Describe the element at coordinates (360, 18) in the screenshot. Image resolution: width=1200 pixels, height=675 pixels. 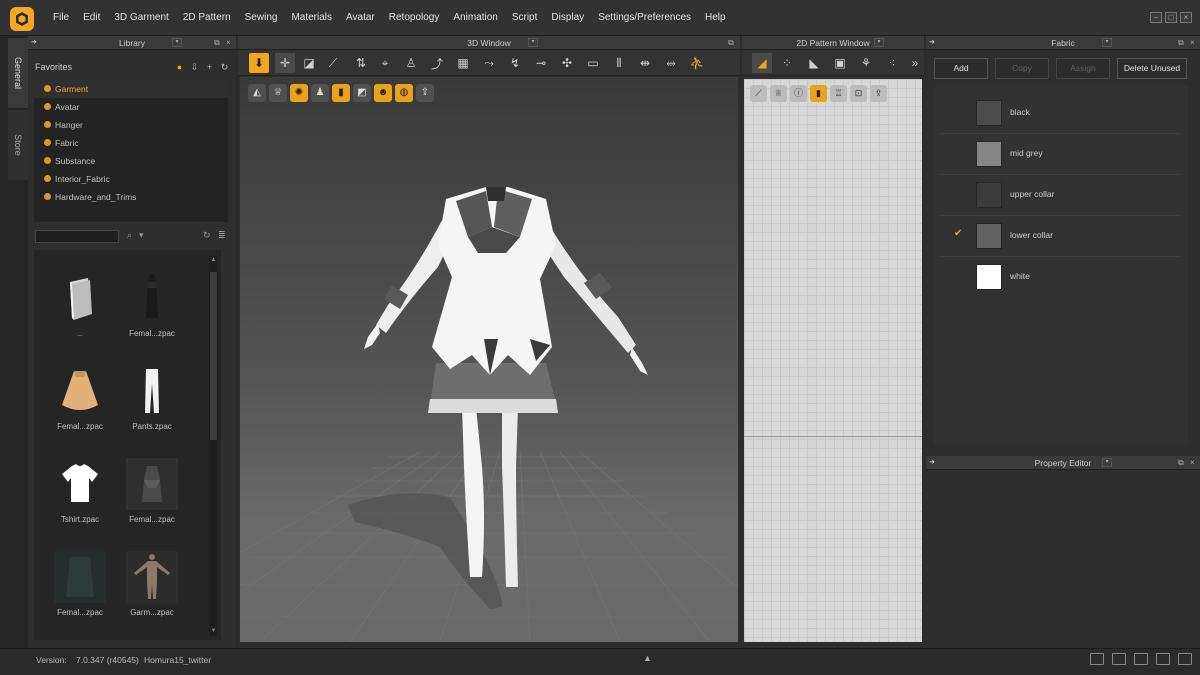
I see `menu-avatar: Avatar` at that location.